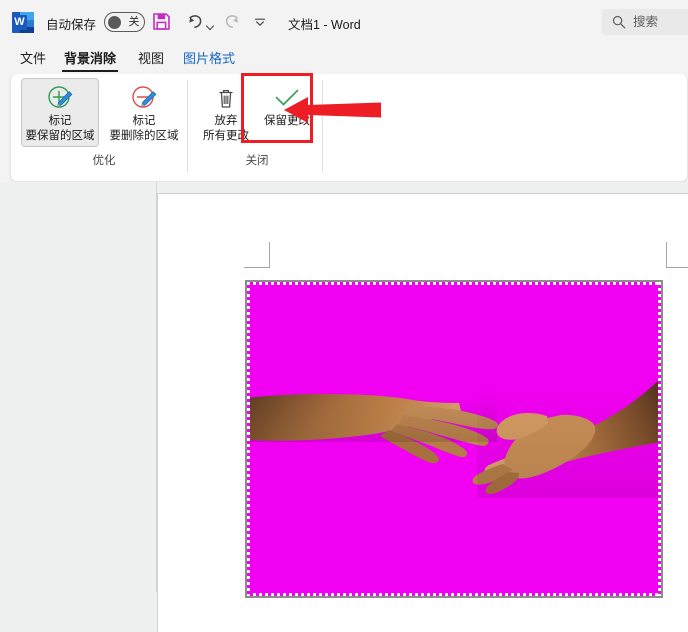 This screenshot has height=632, width=688. Describe the element at coordinates (344, 59) in the screenshot. I see `ribbon-tab-strip: 文件 背景消除 视图 图片格式` at that location.